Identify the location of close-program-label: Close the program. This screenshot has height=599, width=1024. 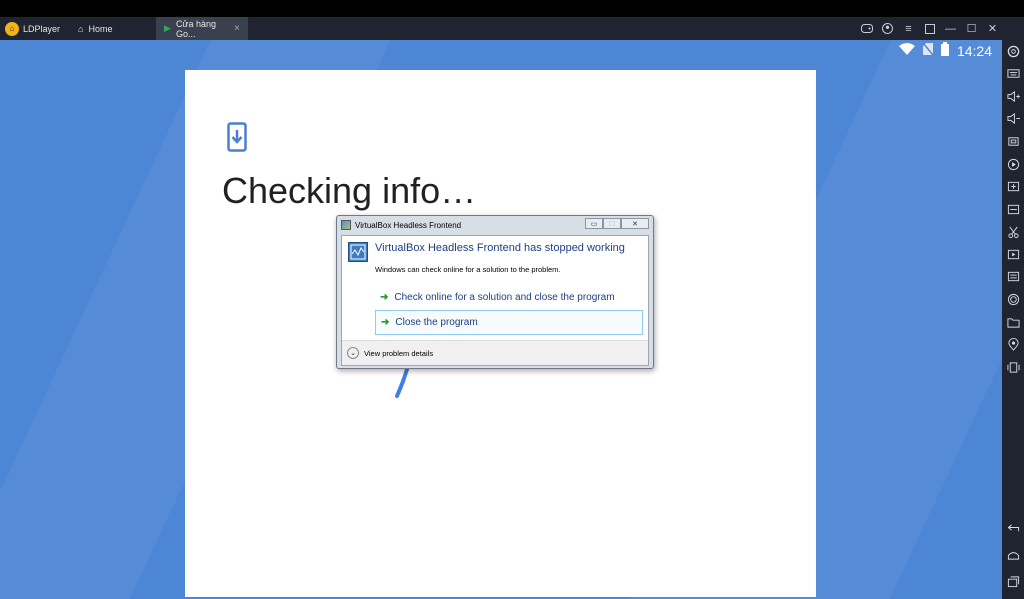
(436, 322).